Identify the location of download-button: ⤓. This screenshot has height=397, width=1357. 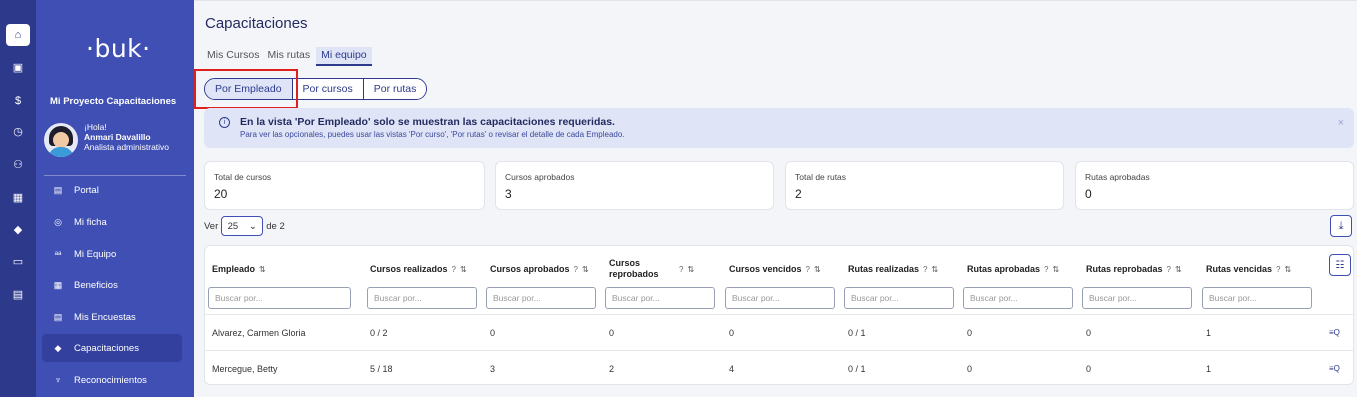
(1341, 226).